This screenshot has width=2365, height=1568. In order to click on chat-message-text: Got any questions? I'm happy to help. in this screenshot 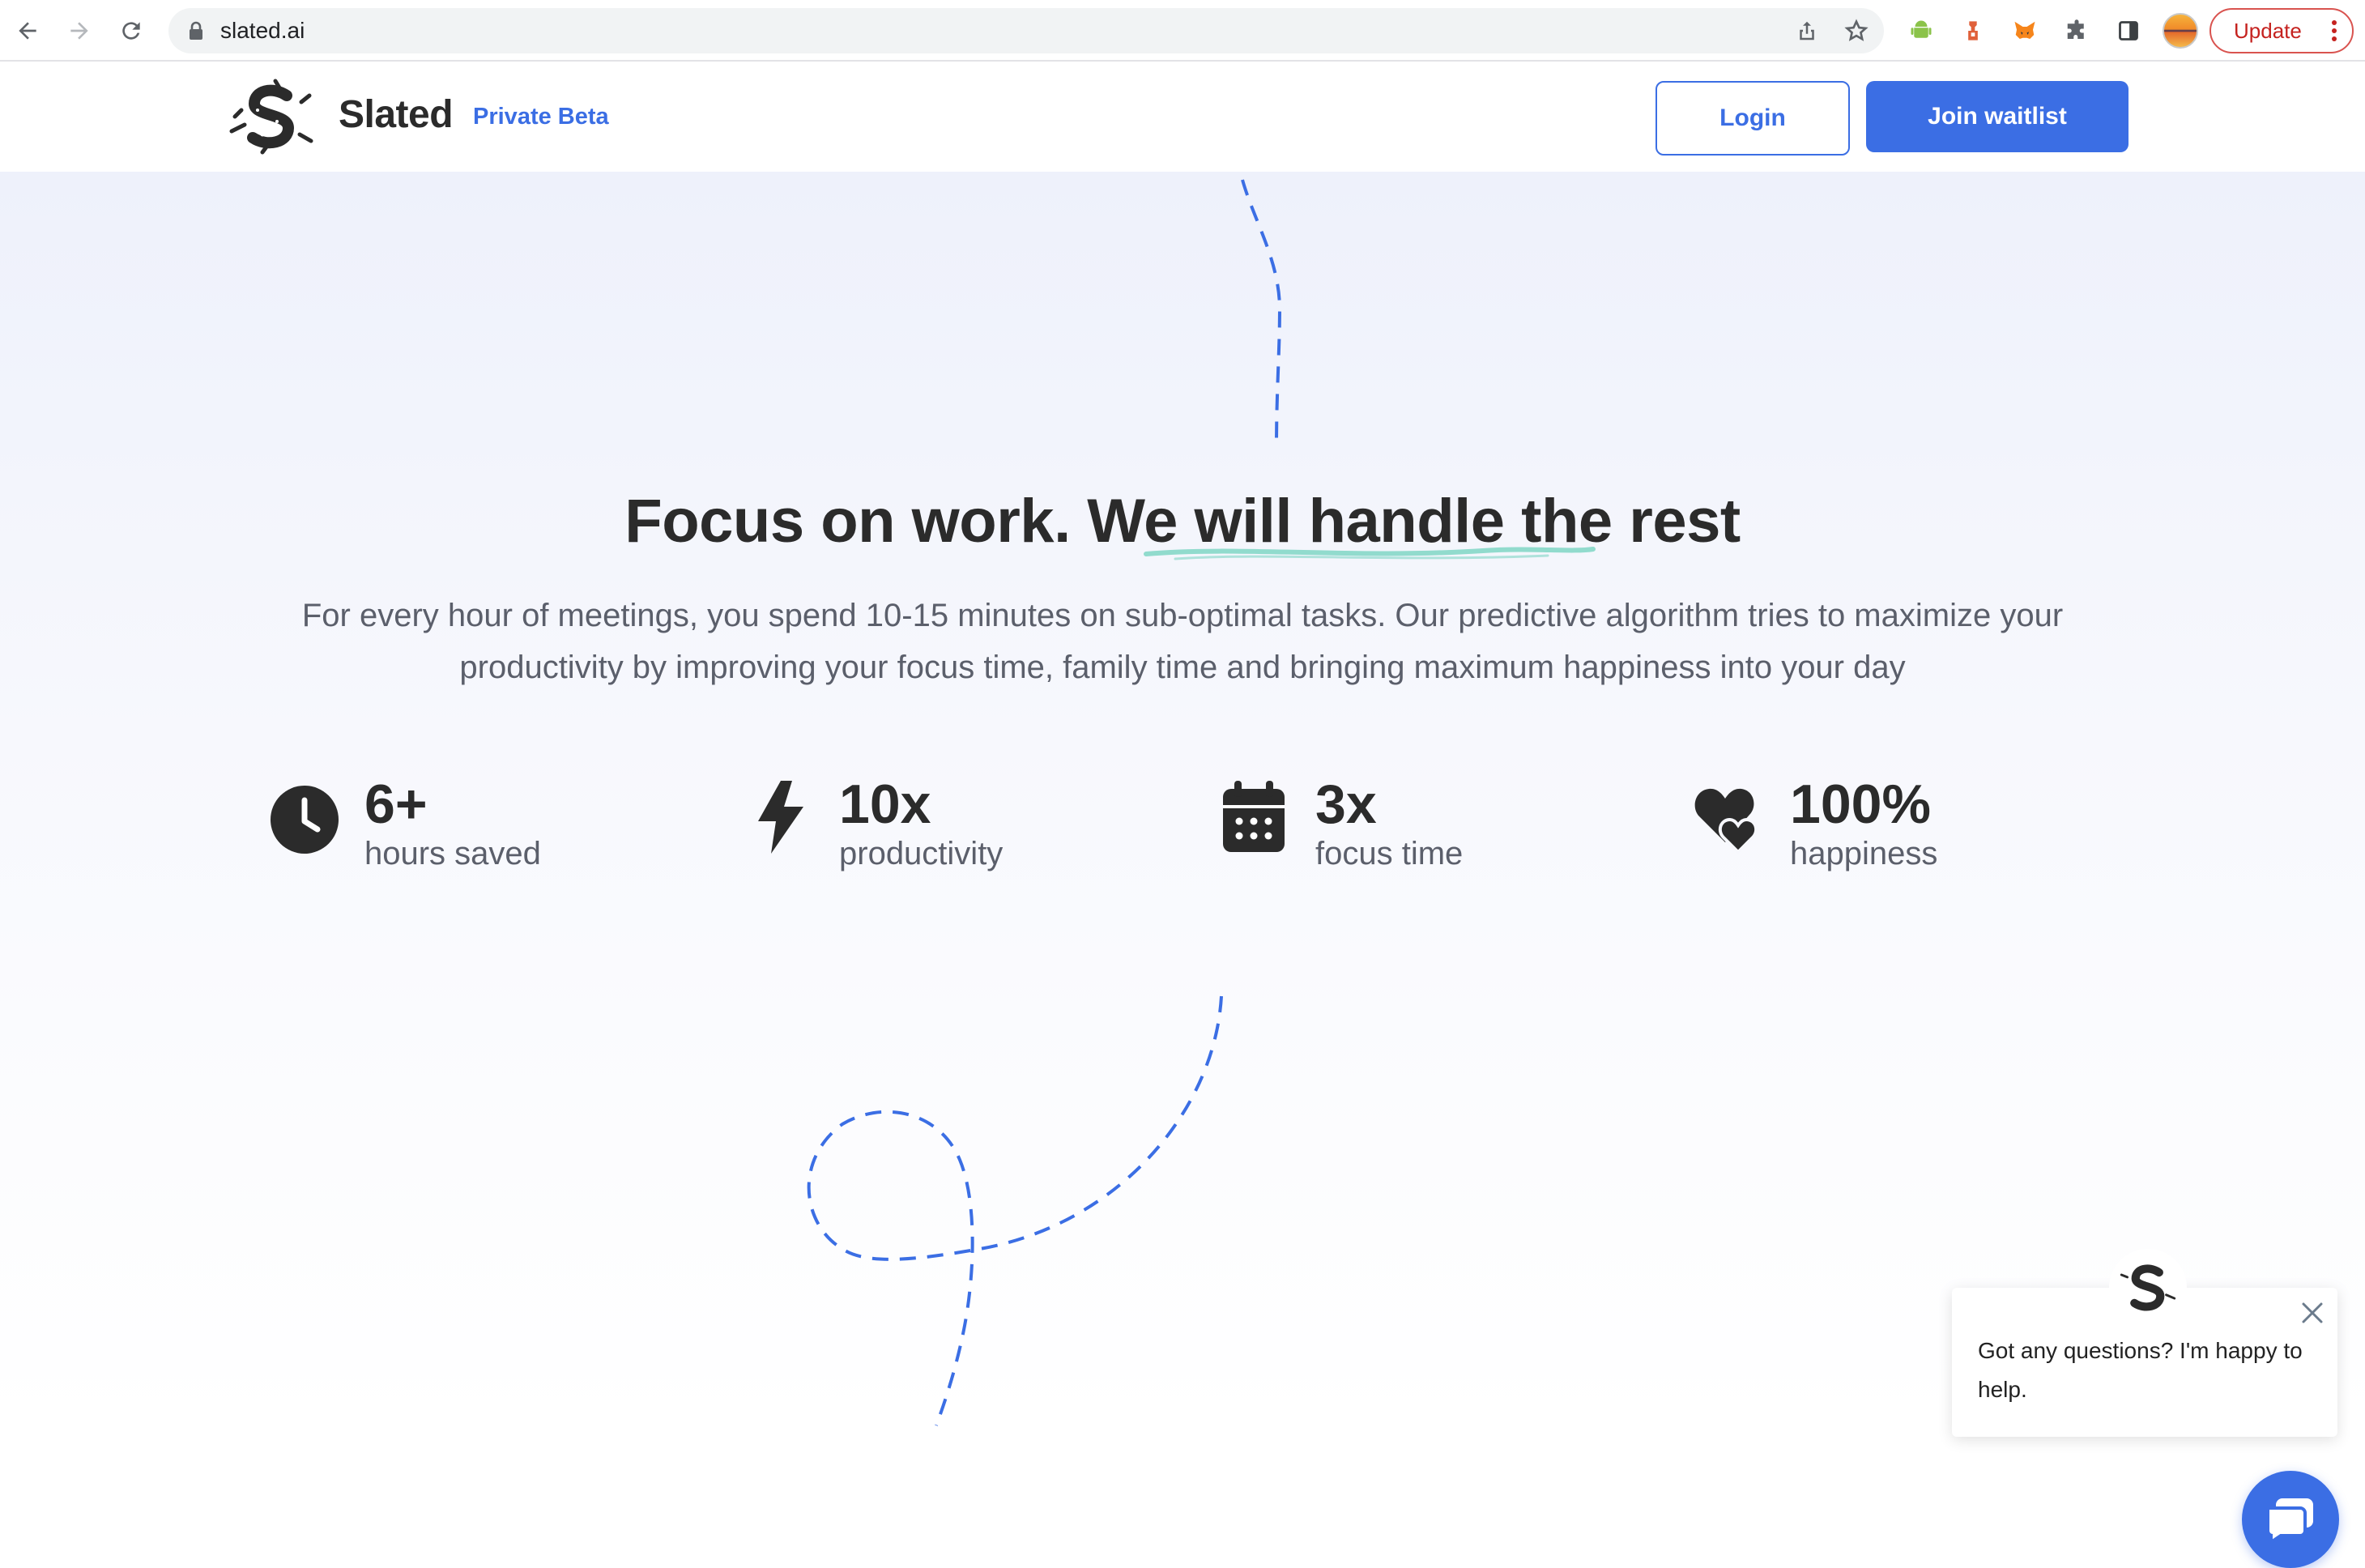, I will do `click(2140, 1370)`.